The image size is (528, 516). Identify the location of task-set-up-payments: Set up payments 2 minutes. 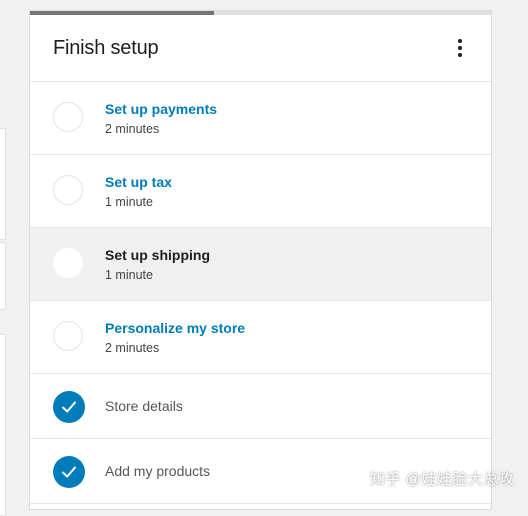
(260, 118).